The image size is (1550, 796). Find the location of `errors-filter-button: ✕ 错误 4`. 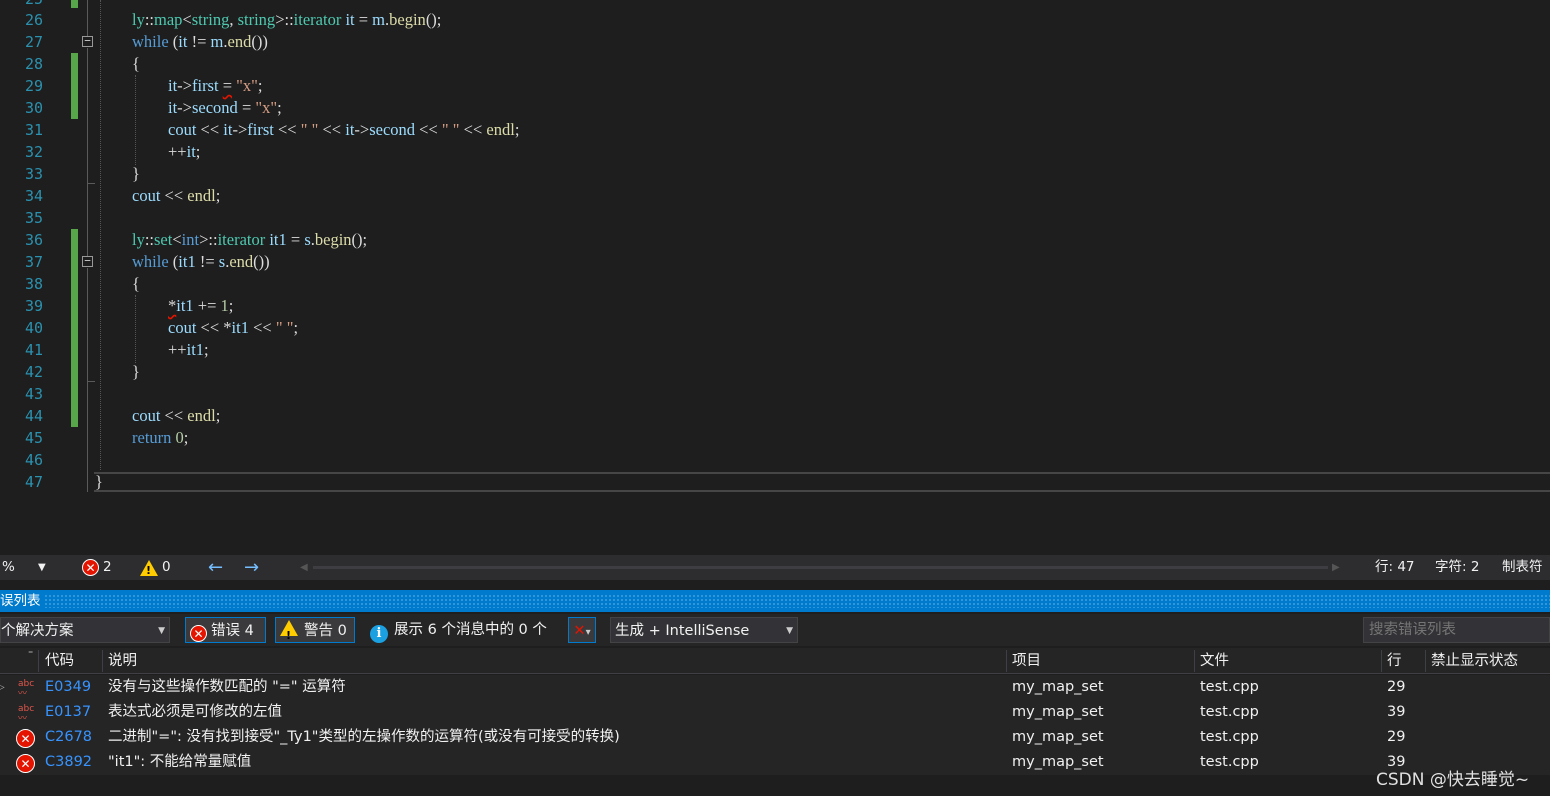

errors-filter-button: ✕ 错误 4 is located at coordinates (225, 630).